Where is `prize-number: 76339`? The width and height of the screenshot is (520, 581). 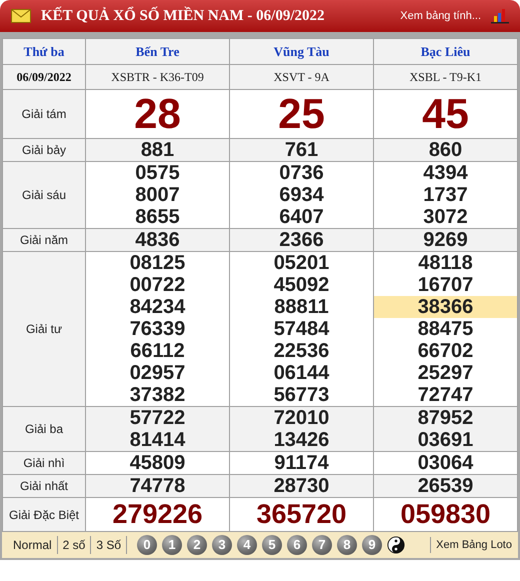 prize-number: 76339 is located at coordinates (157, 329).